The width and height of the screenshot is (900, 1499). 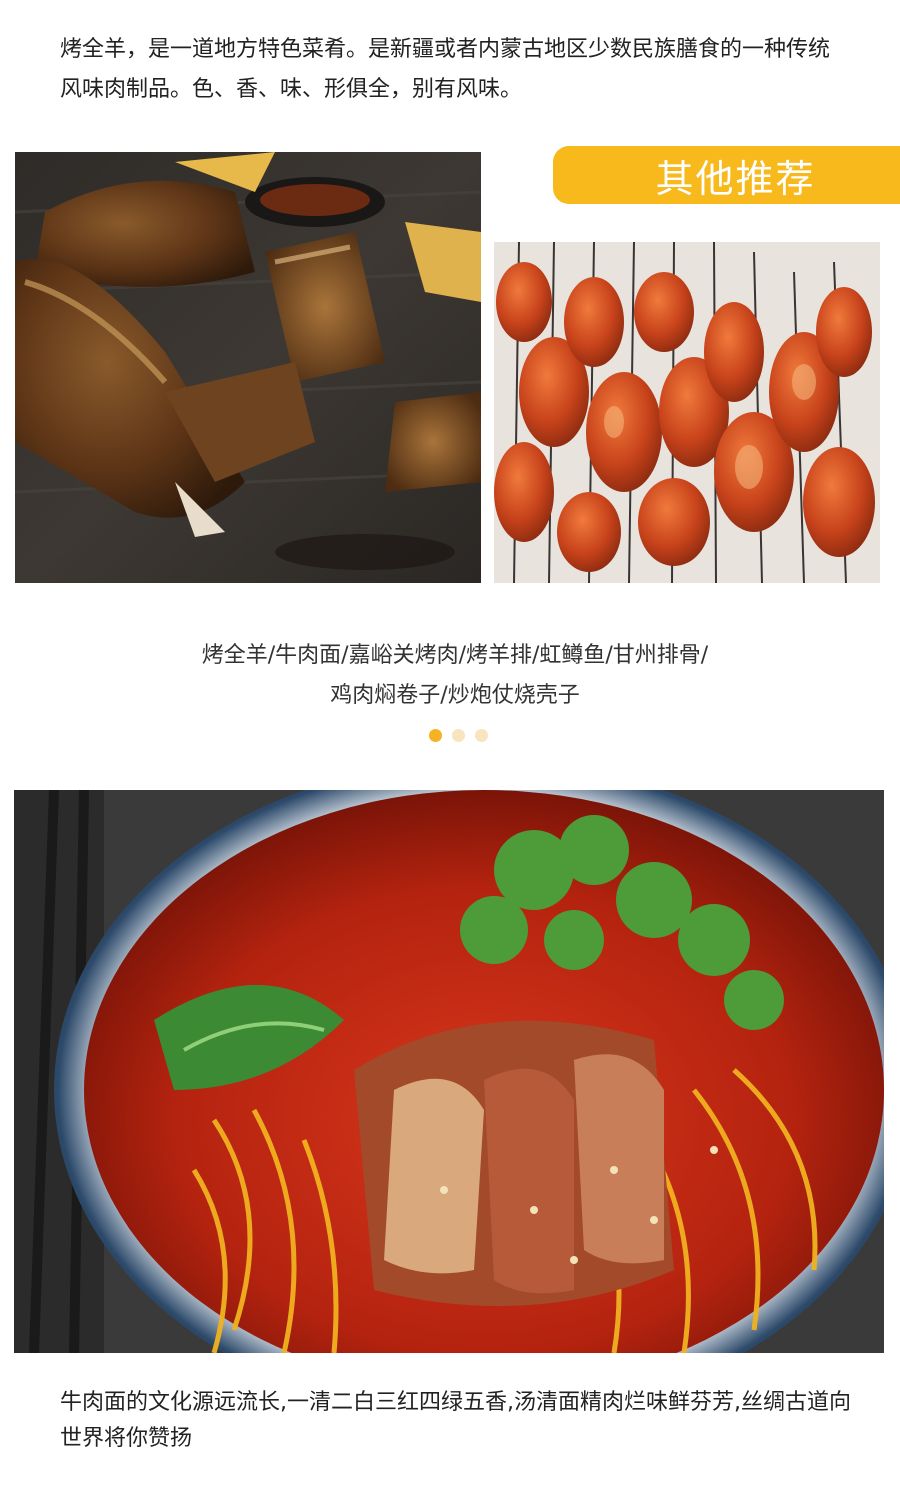 What do you see at coordinates (248, 367) in the screenshot?
I see `roast-lamb-image` at bounding box center [248, 367].